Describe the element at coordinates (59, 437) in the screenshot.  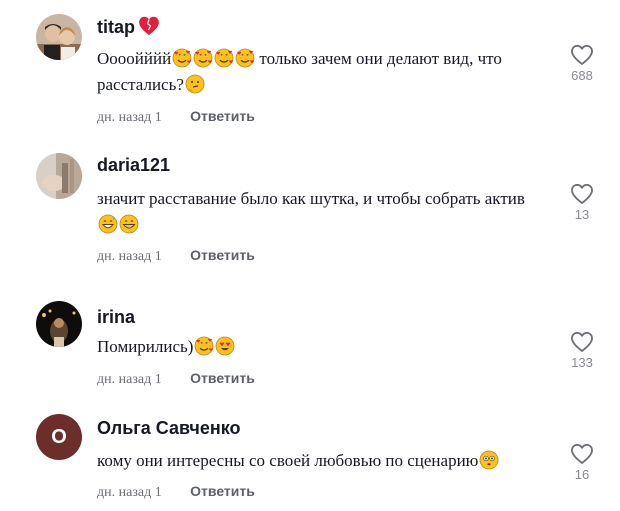
I see `avatar-letter: O` at that location.